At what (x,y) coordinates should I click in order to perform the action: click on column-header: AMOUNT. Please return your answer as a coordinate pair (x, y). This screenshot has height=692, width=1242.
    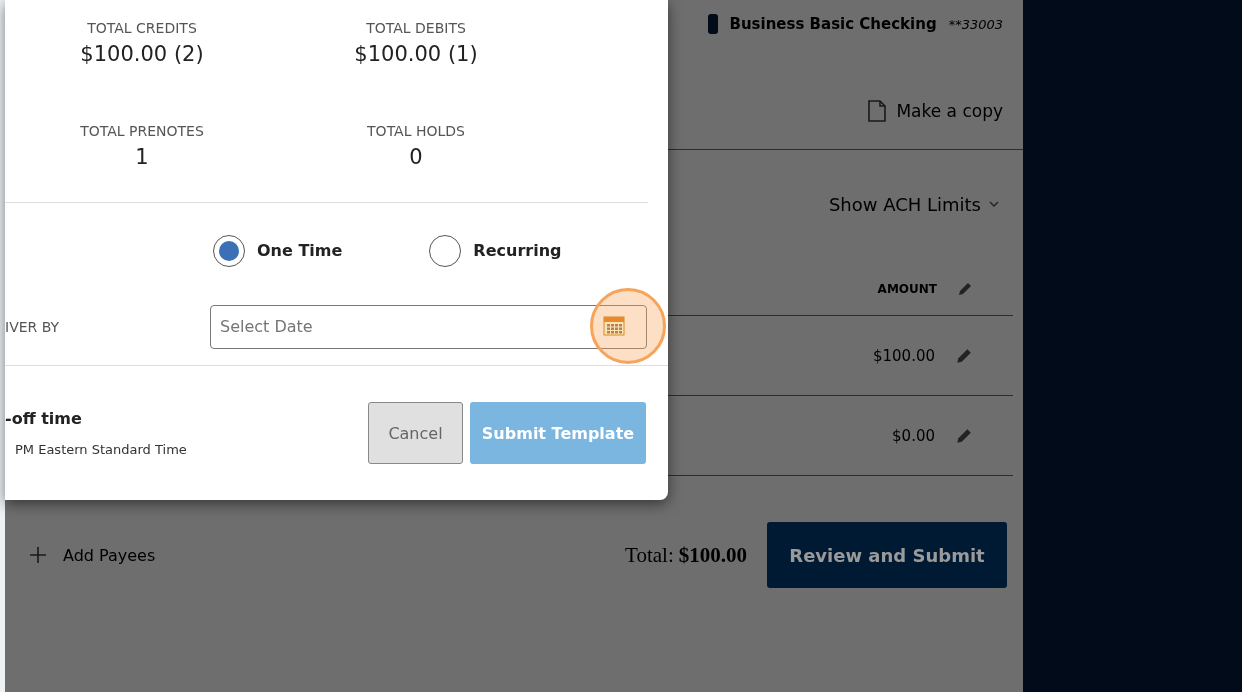
    Looking at the image, I should click on (907, 289).